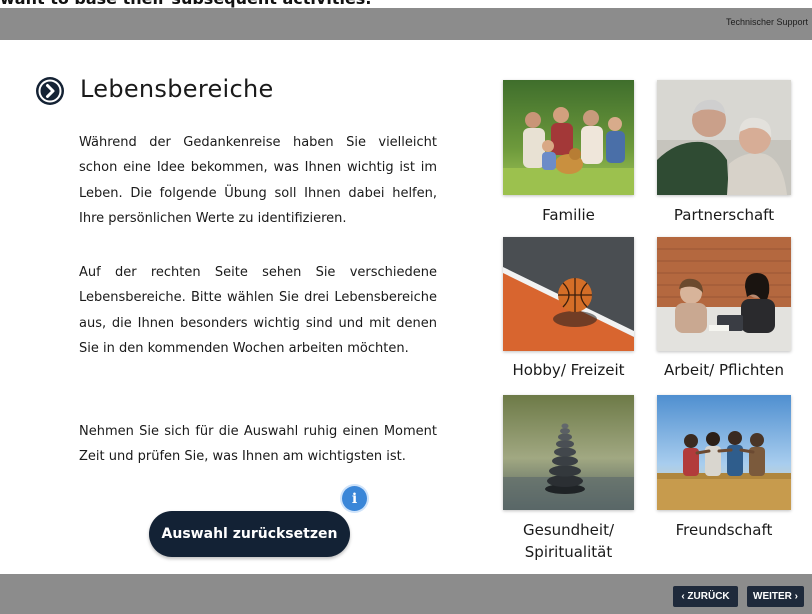  What do you see at coordinates (767, 22) in the screenshot?
I see `support-link: Technischer Support` at bounding box center [767, 22].